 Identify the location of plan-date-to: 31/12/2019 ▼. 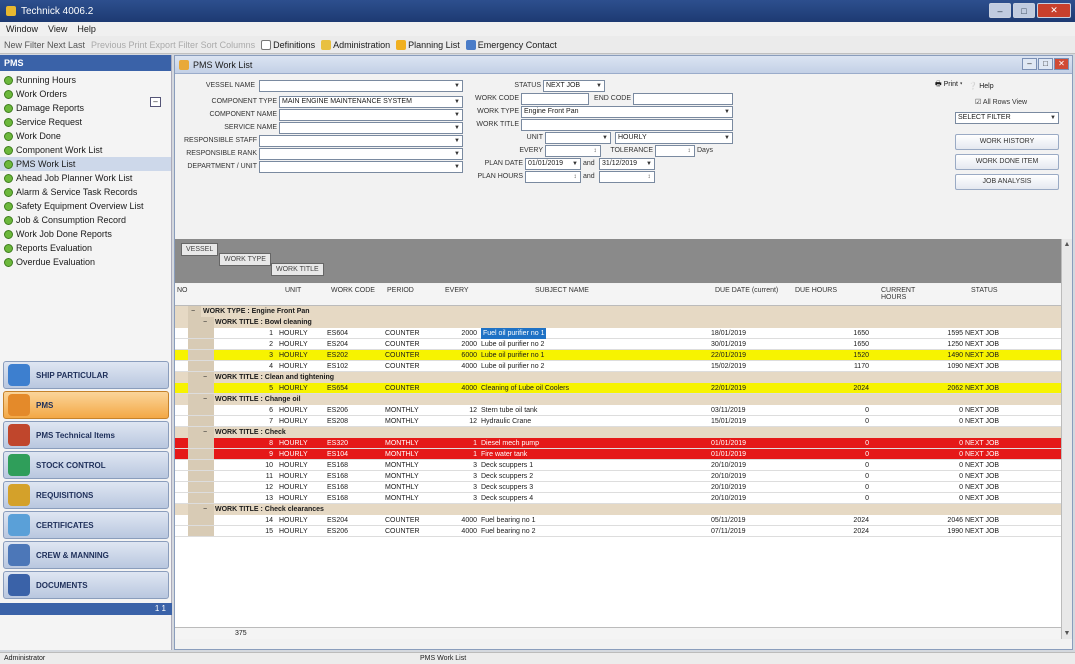
(627, 164).